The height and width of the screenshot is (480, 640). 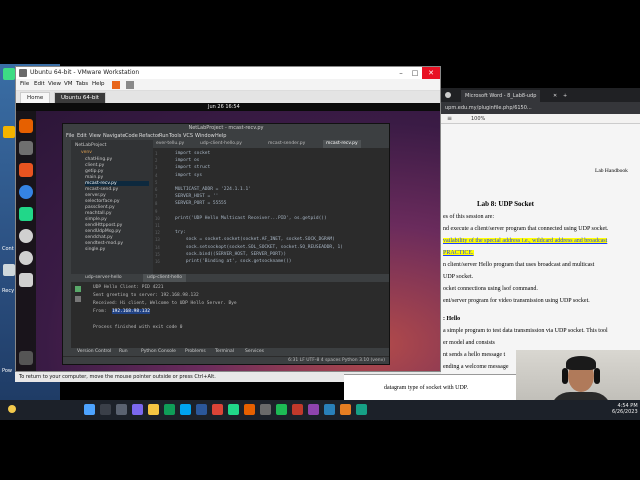 I want to click on minimize-icon: –, so click(x=401, y=73).